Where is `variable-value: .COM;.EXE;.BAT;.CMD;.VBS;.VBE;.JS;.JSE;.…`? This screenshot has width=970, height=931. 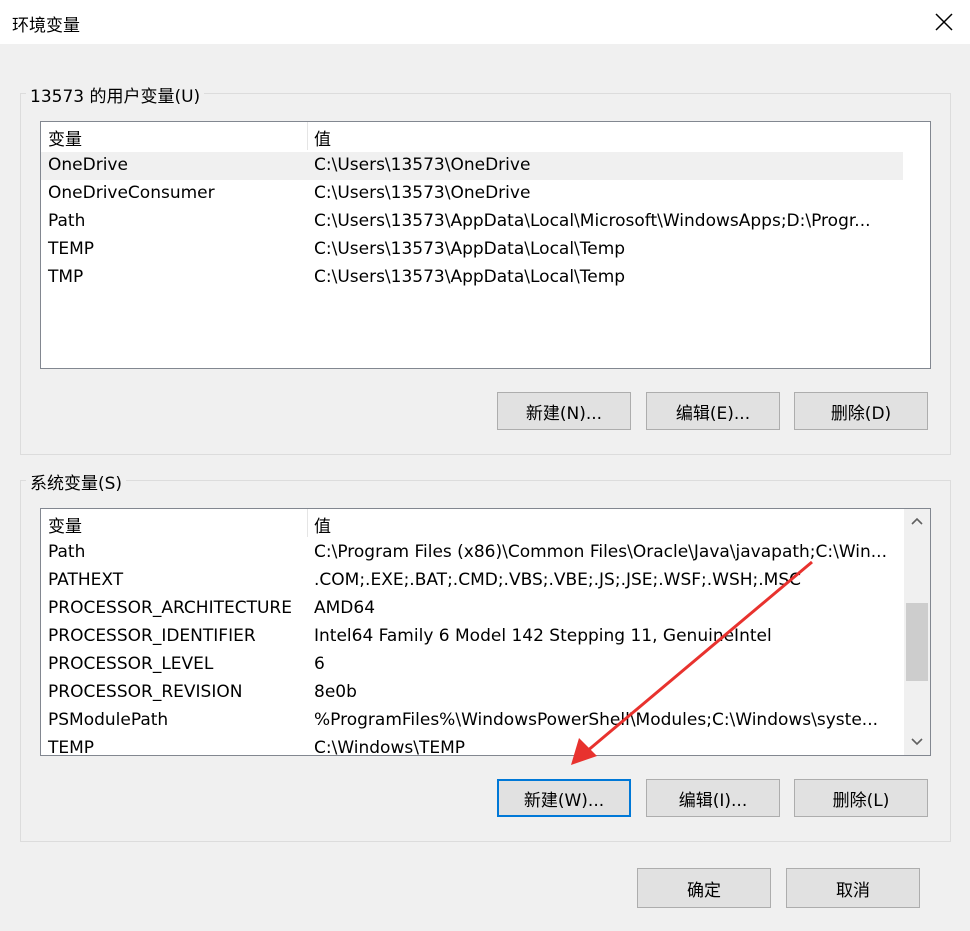 variable-value: .COM;.EXE;.BAT;.CMD;.VBS;.VBE;.JS;.JSE;.… is located at coordinates (558, 580).